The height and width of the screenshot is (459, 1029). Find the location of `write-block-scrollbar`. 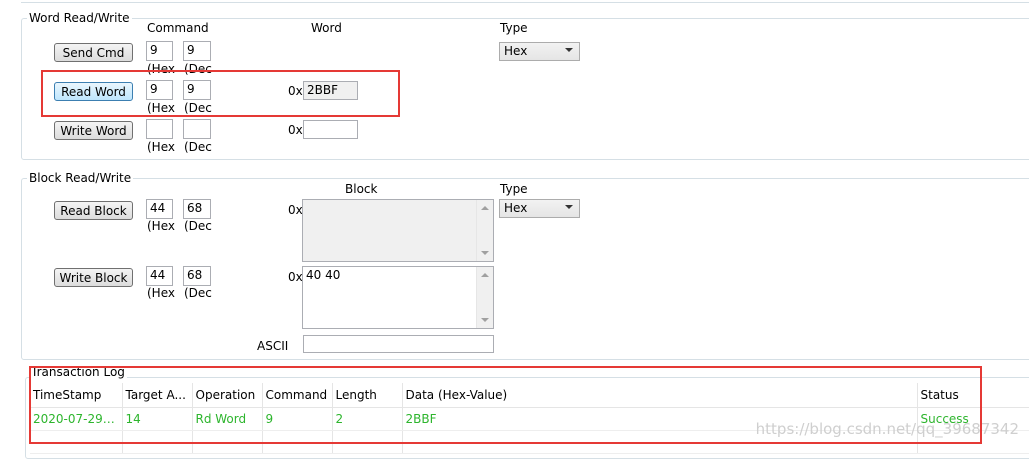

write-block-scrollbar is located at coordinates (484, 297).